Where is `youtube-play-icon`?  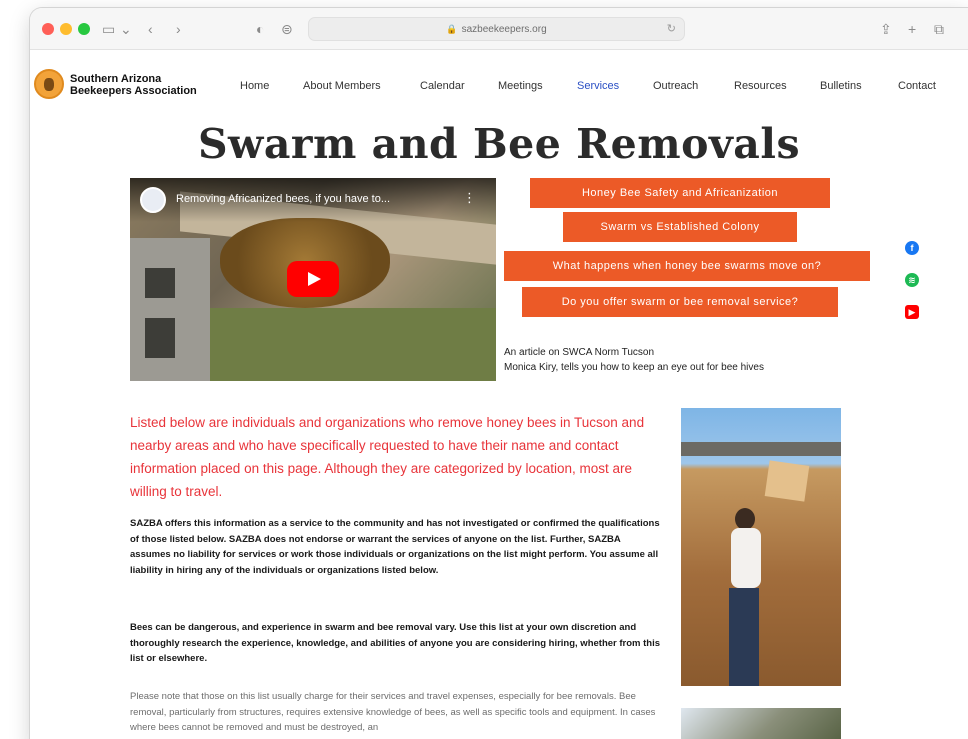 youtube-play-icon is located at coordinates (313, 279).